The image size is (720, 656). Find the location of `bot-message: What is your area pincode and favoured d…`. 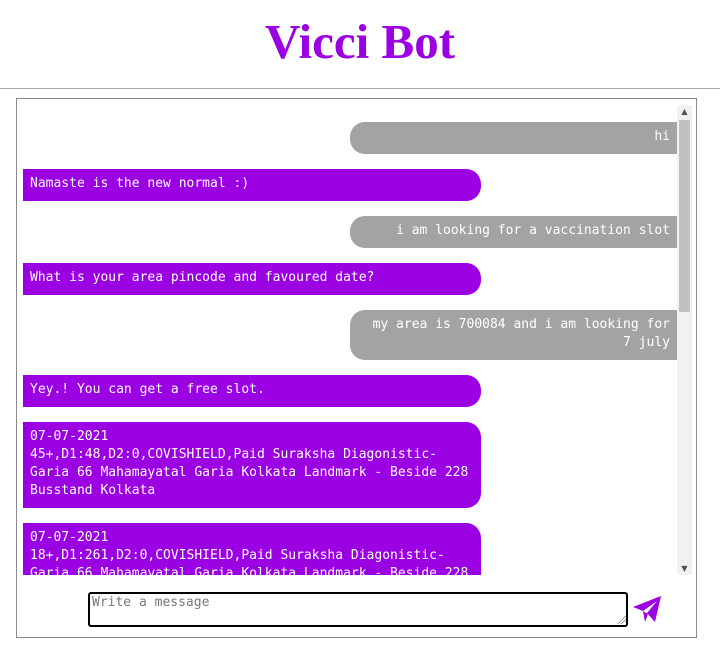

bot-message: What is your area pincode and favoured d… is located at coordinates (252, 279).